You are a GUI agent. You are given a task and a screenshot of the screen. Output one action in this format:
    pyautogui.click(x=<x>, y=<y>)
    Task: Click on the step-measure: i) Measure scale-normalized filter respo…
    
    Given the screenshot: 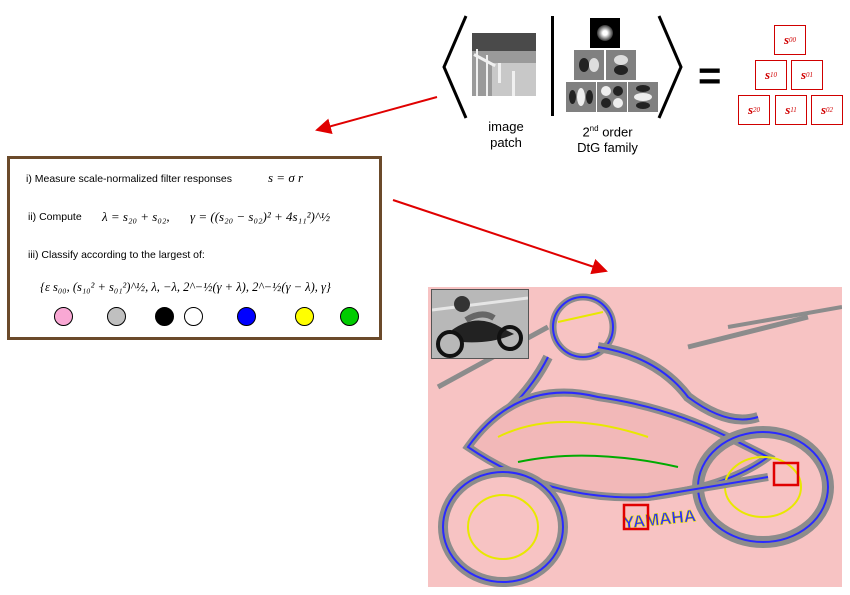 What is the action you would take?
    pyautogui.click(x=129, y=179)
    